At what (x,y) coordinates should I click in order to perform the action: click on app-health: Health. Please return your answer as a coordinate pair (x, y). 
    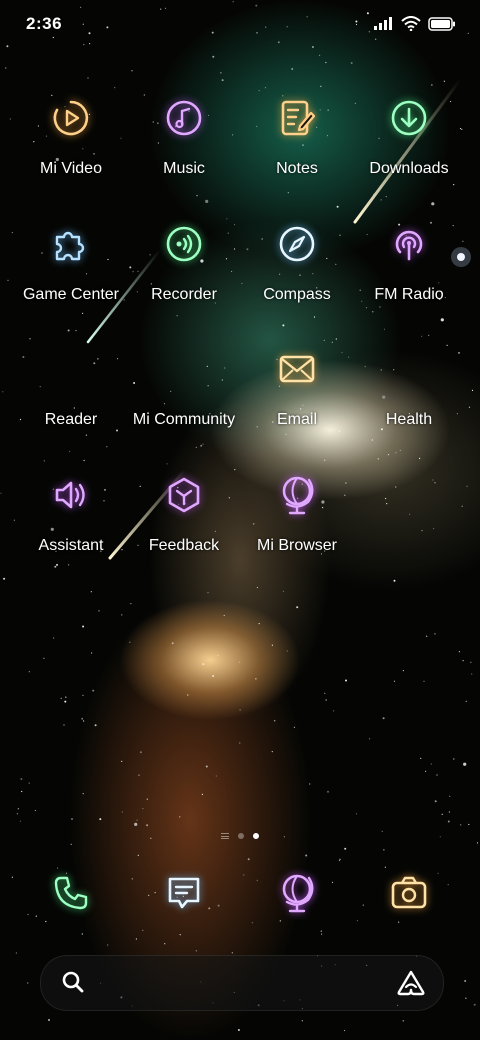
    Looking at the image, I should click on (409, 399).